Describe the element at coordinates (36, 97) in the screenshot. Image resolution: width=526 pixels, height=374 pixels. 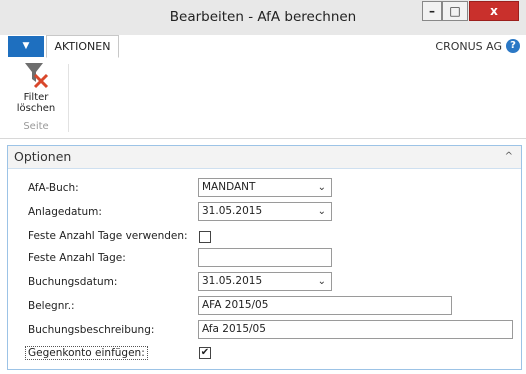
I see `clear-filter-label-line1: Filter` at that location.